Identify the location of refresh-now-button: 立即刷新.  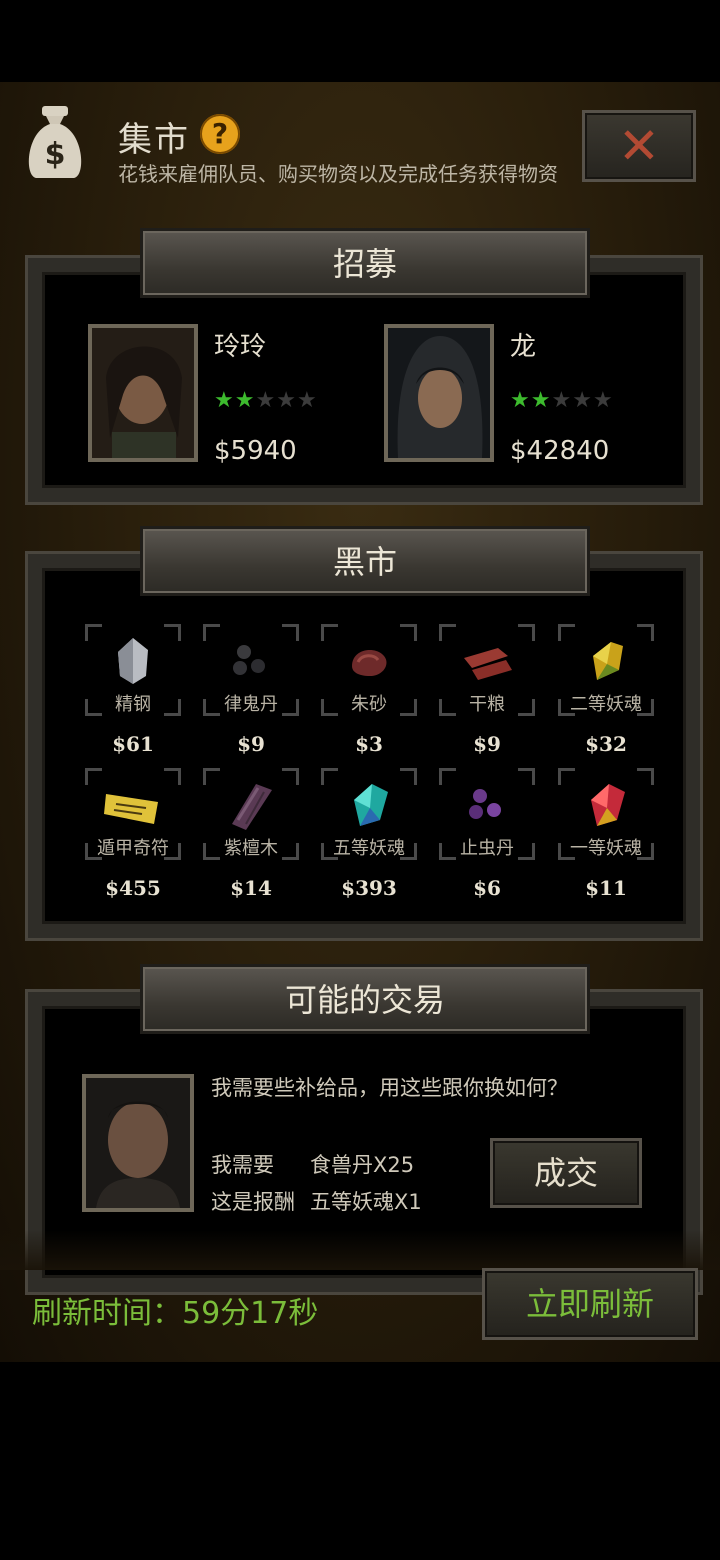
(590, 1304).